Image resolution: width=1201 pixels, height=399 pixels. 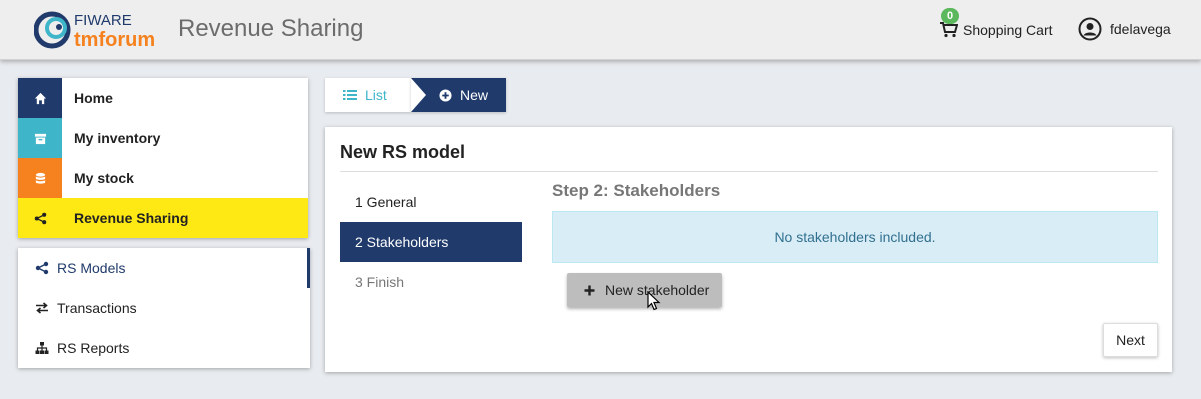 I want to click on step-stakeholders: 2 Stakeholders, so click(x=431, y=242).